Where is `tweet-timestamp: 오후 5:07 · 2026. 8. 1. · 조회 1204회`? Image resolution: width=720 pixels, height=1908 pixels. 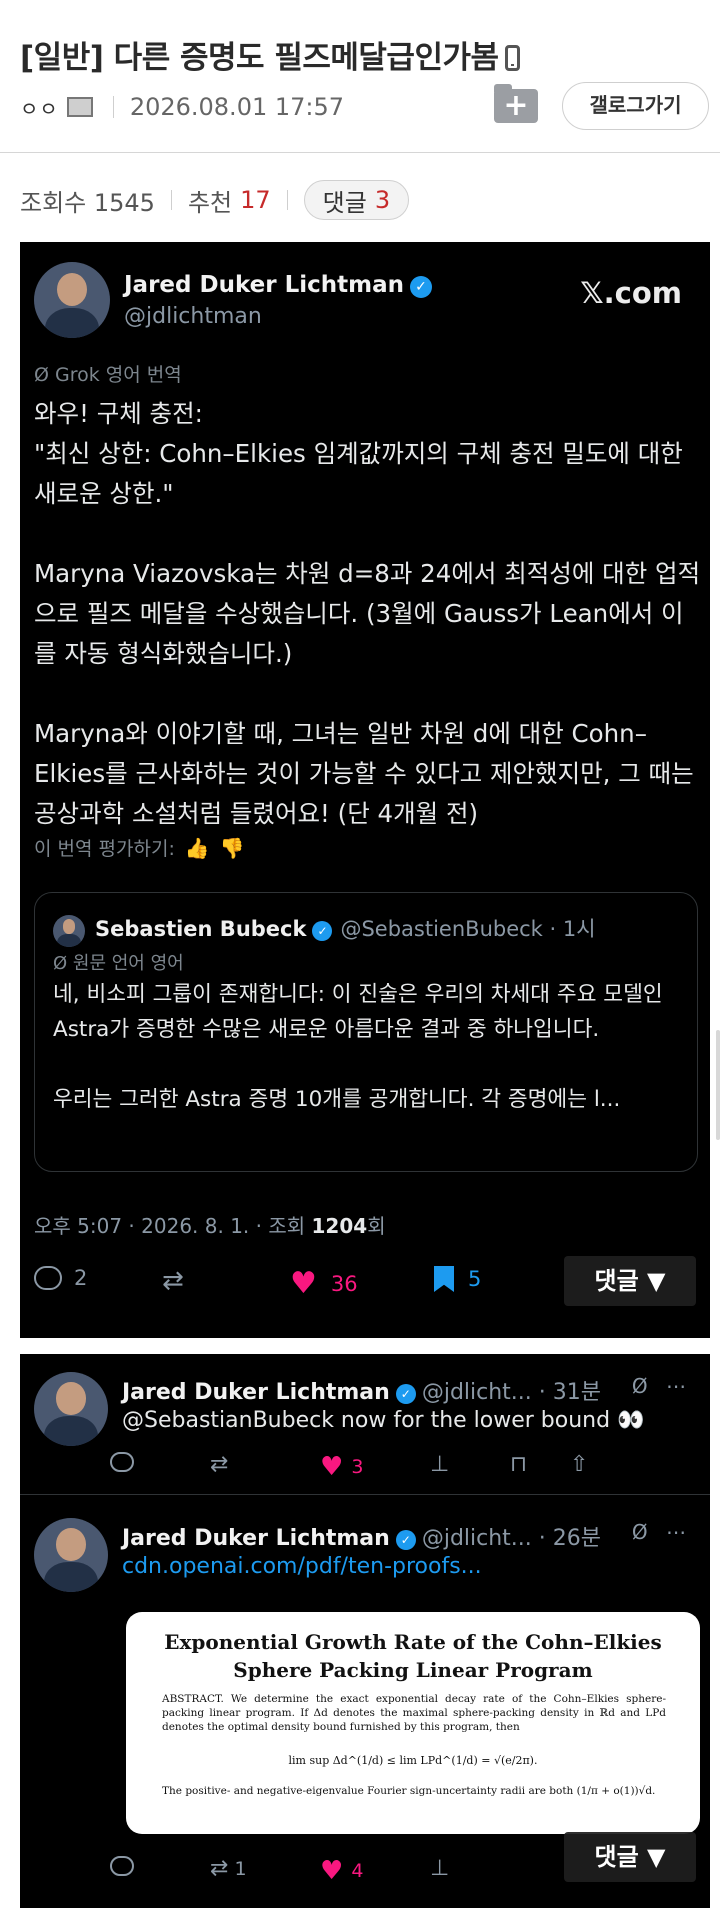 tweet-timestamp: 오후 5:07 · 2026. 8. 1. · 조회 1204회 is located at coordinates (210, 1226).